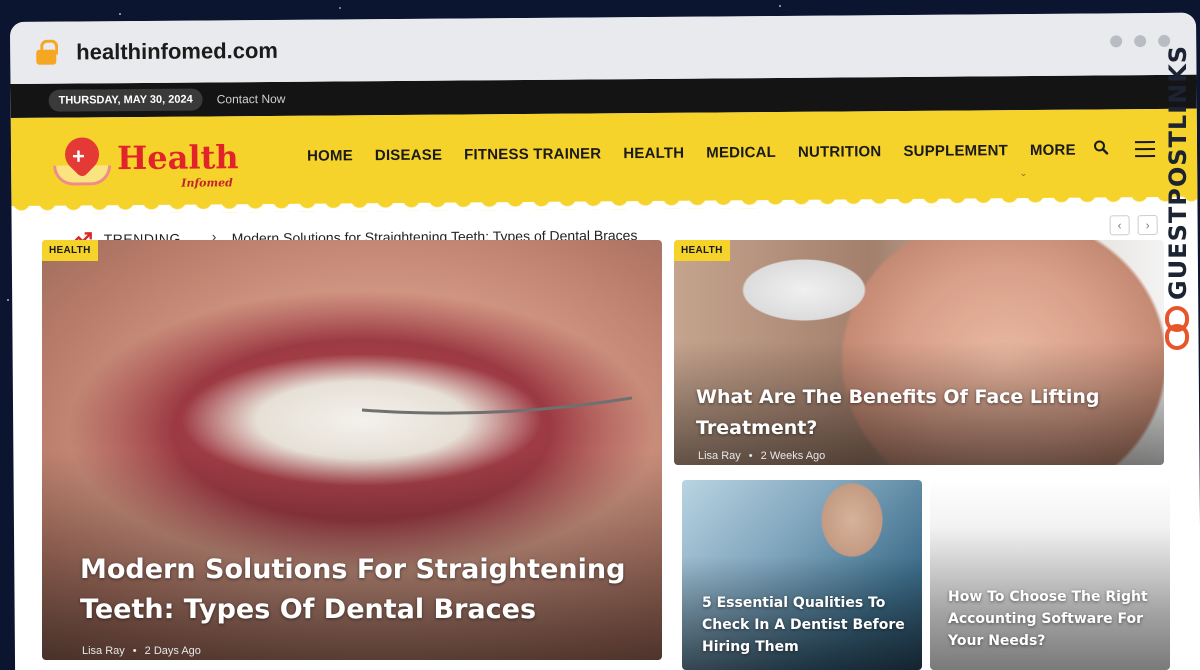 This screenshot has width=1200, height=670. I want to click on post-meta: Lisa Ray • 2 Days Ago, so click(141, 651).